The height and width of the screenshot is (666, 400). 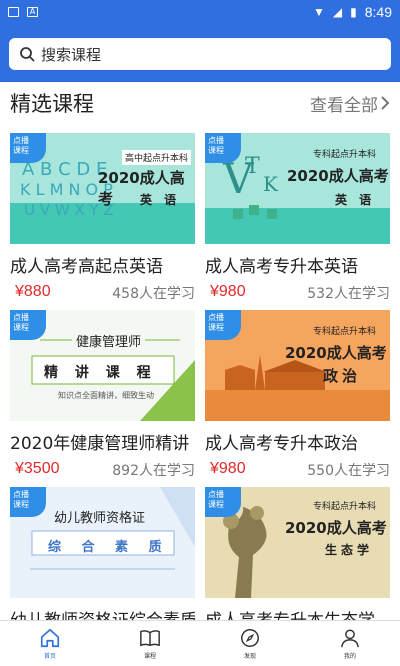 What do you see at coordinates (385, 103) in the screenshot?
I see `chevron-right-icon` at bounding box center [385, 103].